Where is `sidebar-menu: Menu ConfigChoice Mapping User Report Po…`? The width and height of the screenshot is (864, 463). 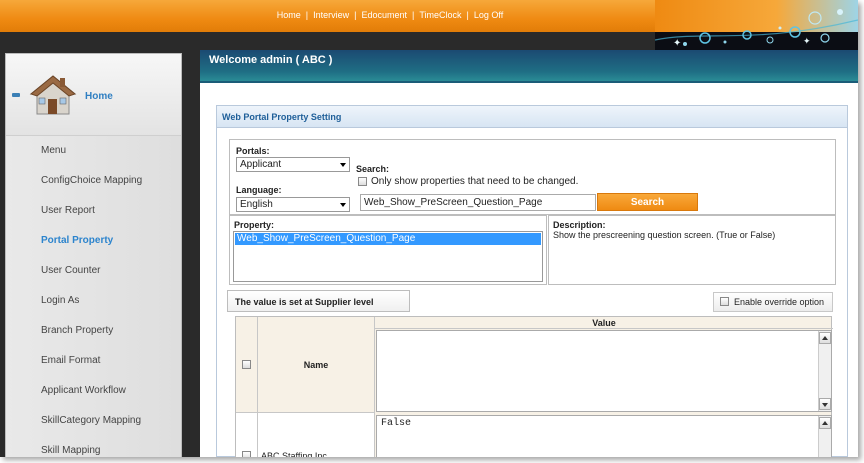
sidebar-menu: Menu ConfigChoice Mapping User Report Po… is located at coordinates (93, 296).